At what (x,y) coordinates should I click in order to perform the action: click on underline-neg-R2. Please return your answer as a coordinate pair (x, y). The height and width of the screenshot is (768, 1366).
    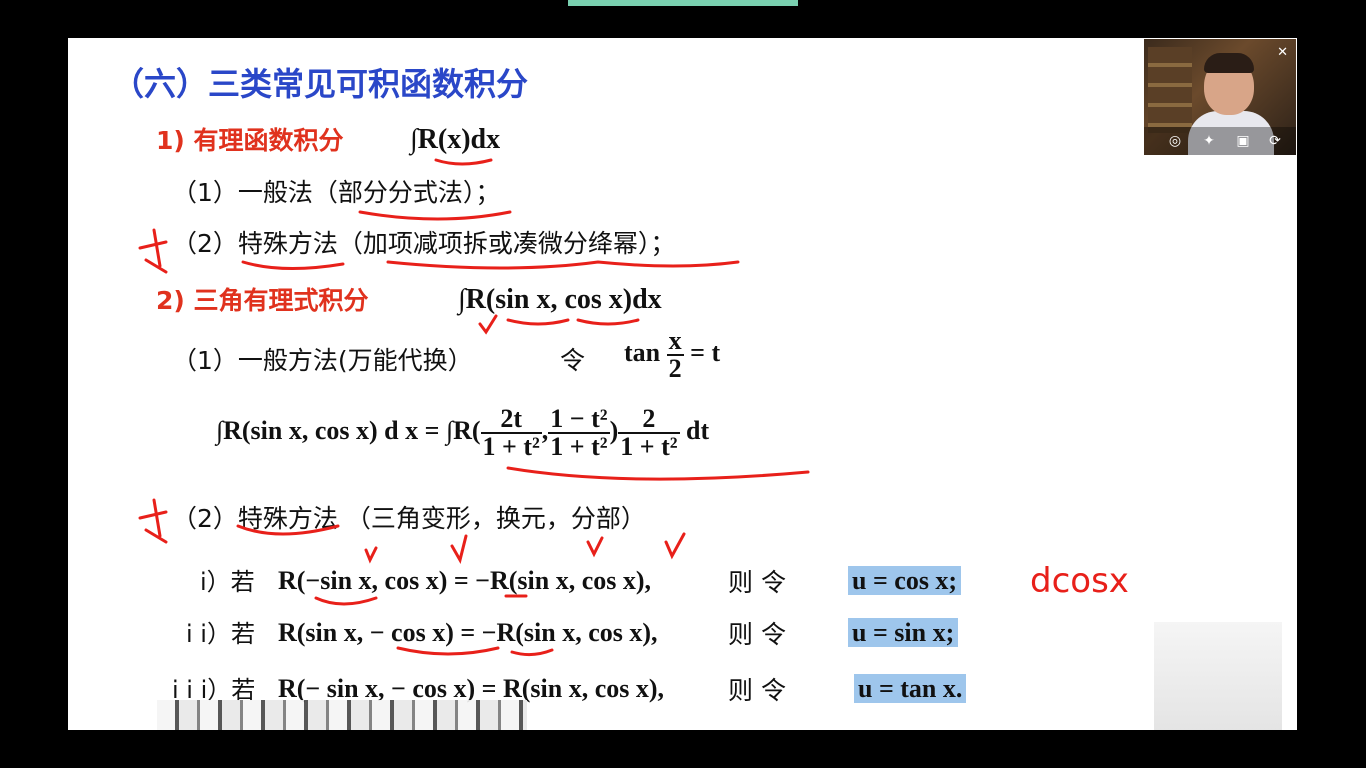
    Looking at the image, I should click on (532, 652).